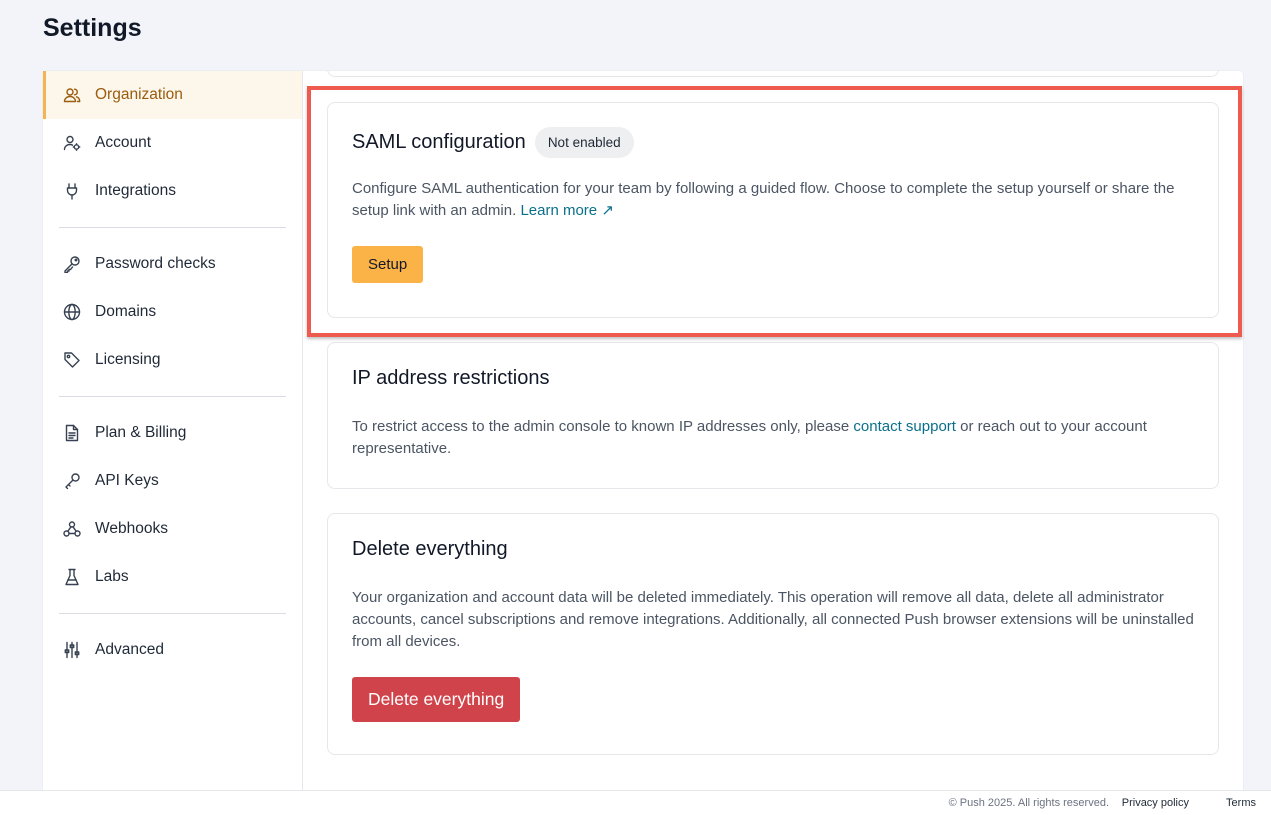 Image resolution: width=1271 pixels, height=815 pixels. Describe the element at coordinates (172, 143) in the screenshot. I see `sidebar-item-account: Account` at that location.